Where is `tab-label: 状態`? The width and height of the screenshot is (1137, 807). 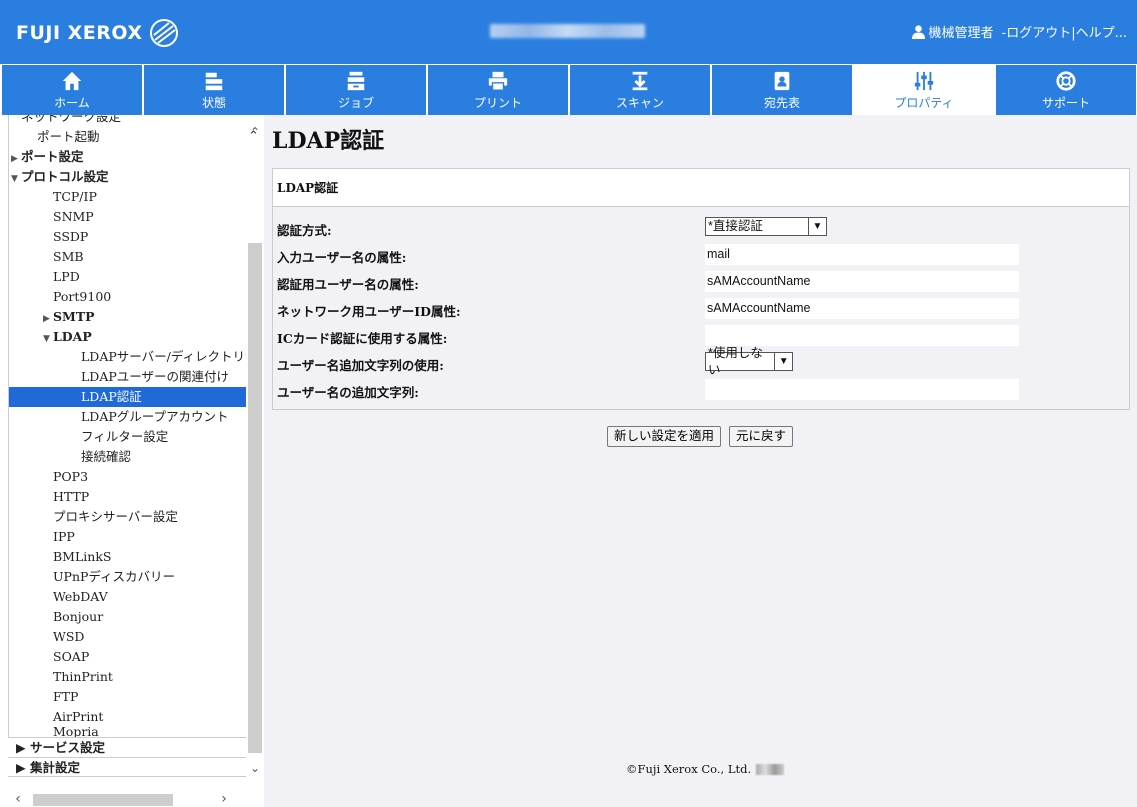 tab-label: 状態 is located at coordinates (213, 102).